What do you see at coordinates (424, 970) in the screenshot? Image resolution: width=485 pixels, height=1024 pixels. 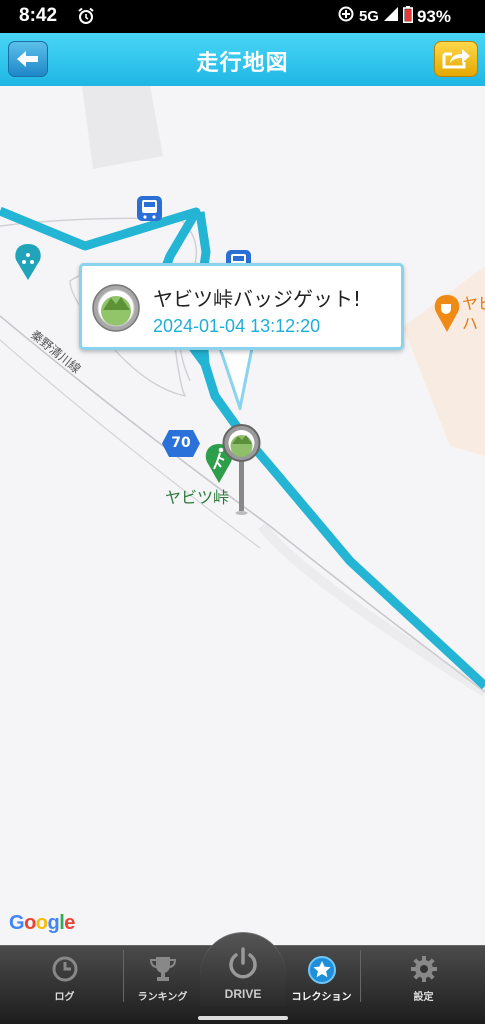 I see `gear-icon` at bounding box center [424, 970].